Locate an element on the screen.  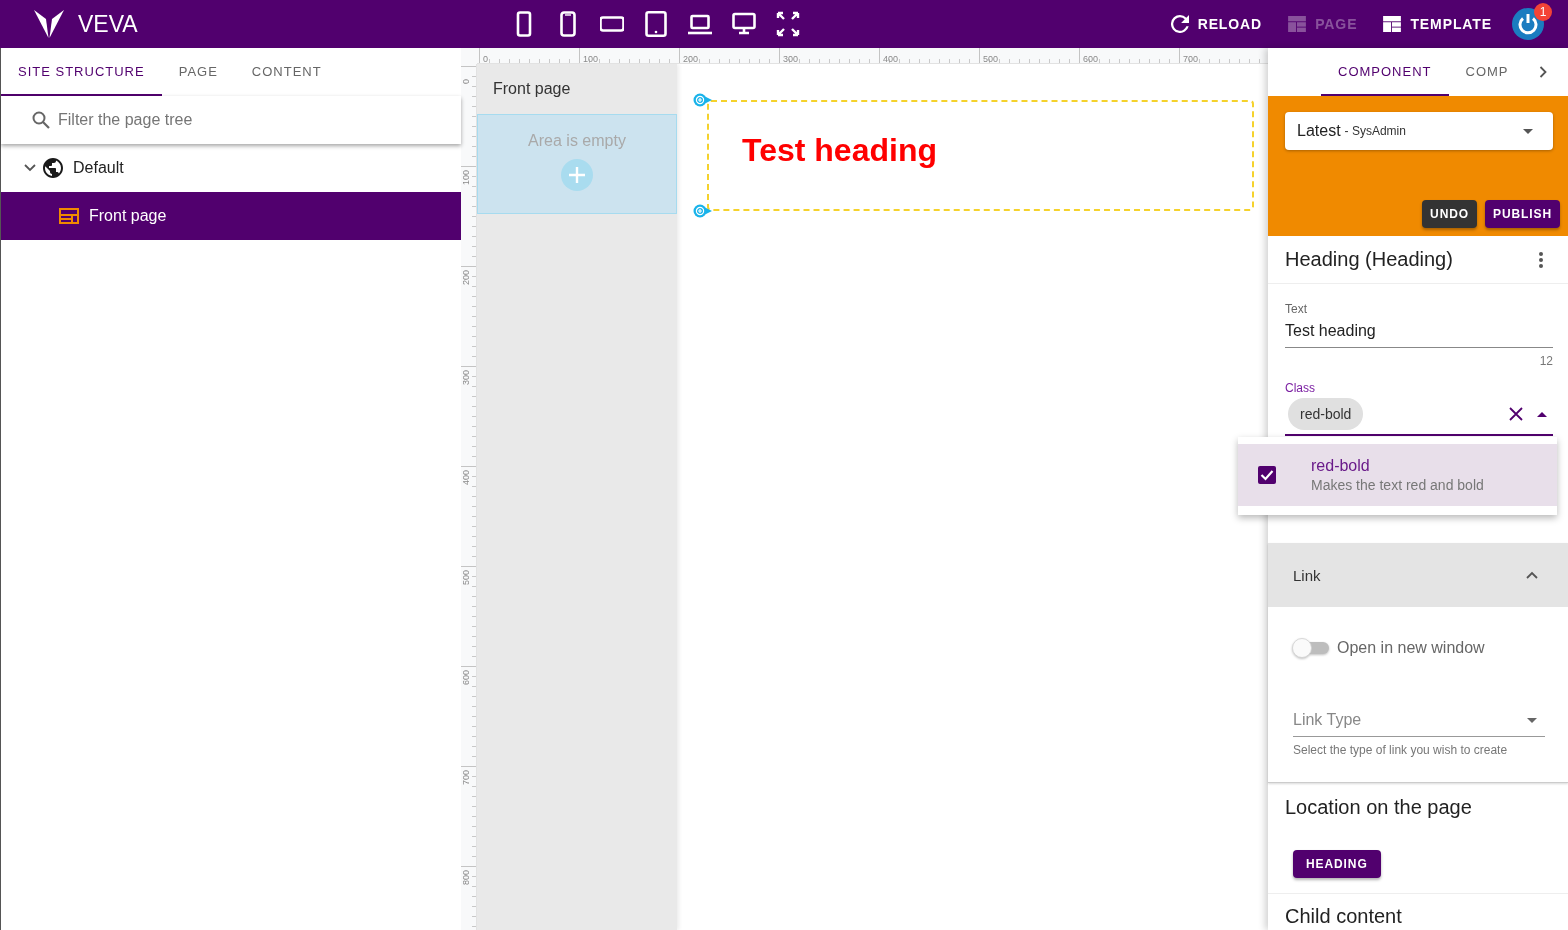
tree-item: Front page is located at coordinates (231, 216).